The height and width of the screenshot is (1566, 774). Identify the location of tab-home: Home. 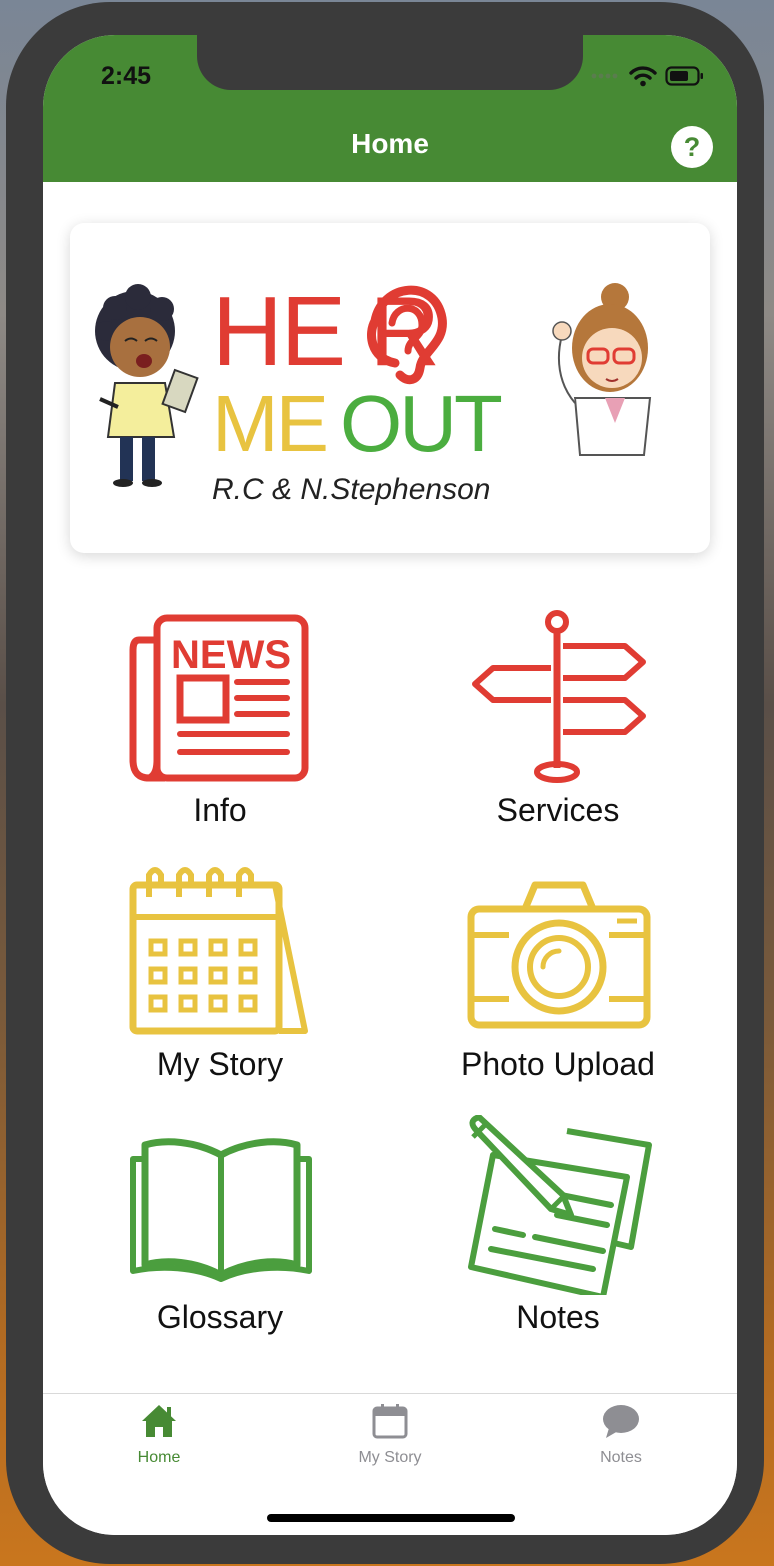
(159, 1434).